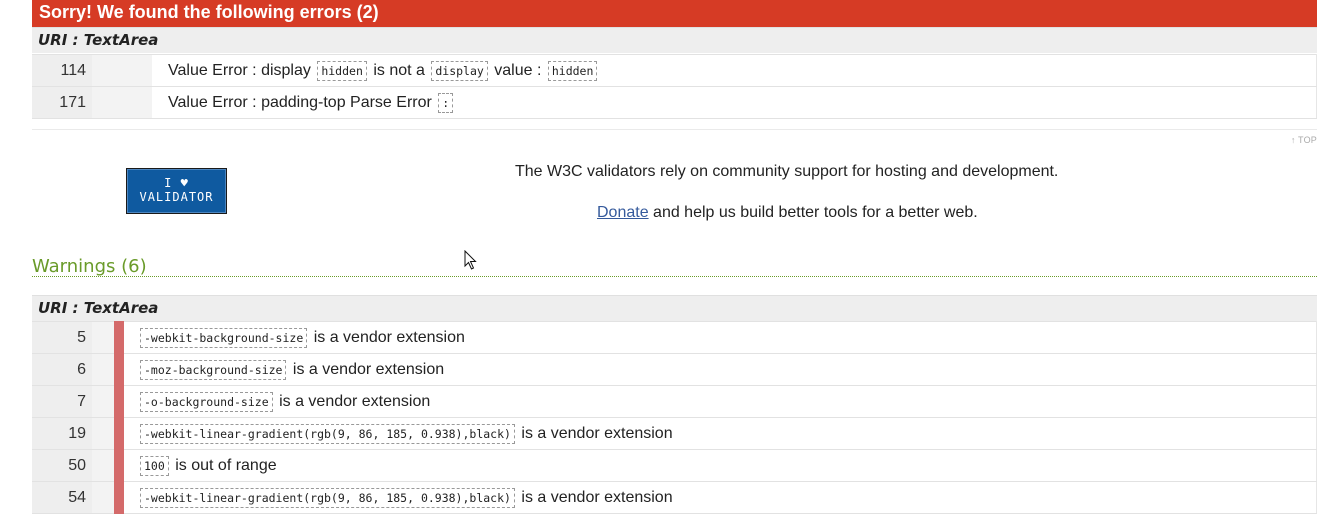 This screenshot has width=1317, height=518. Describe the element at coordinates (470, 260) in the screenshot. I see `mouse-cursor-icon` at that location.